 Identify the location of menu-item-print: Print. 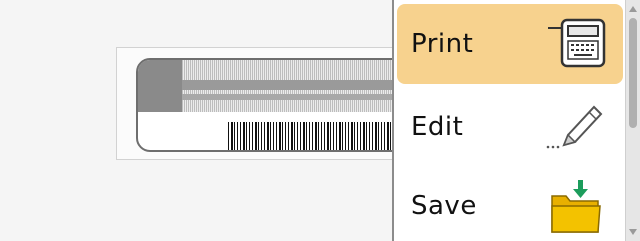
(510, 44).